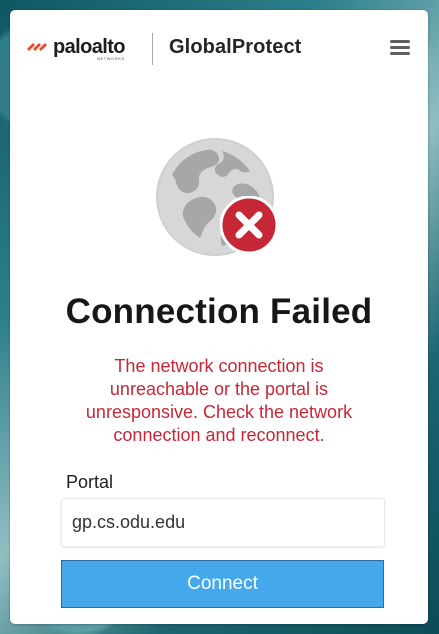 The width and height of the screenshot is (439, 634). Describe the element at coordinates (90, 482) in the screenshot. I see `portal-label: Portal` at that location.